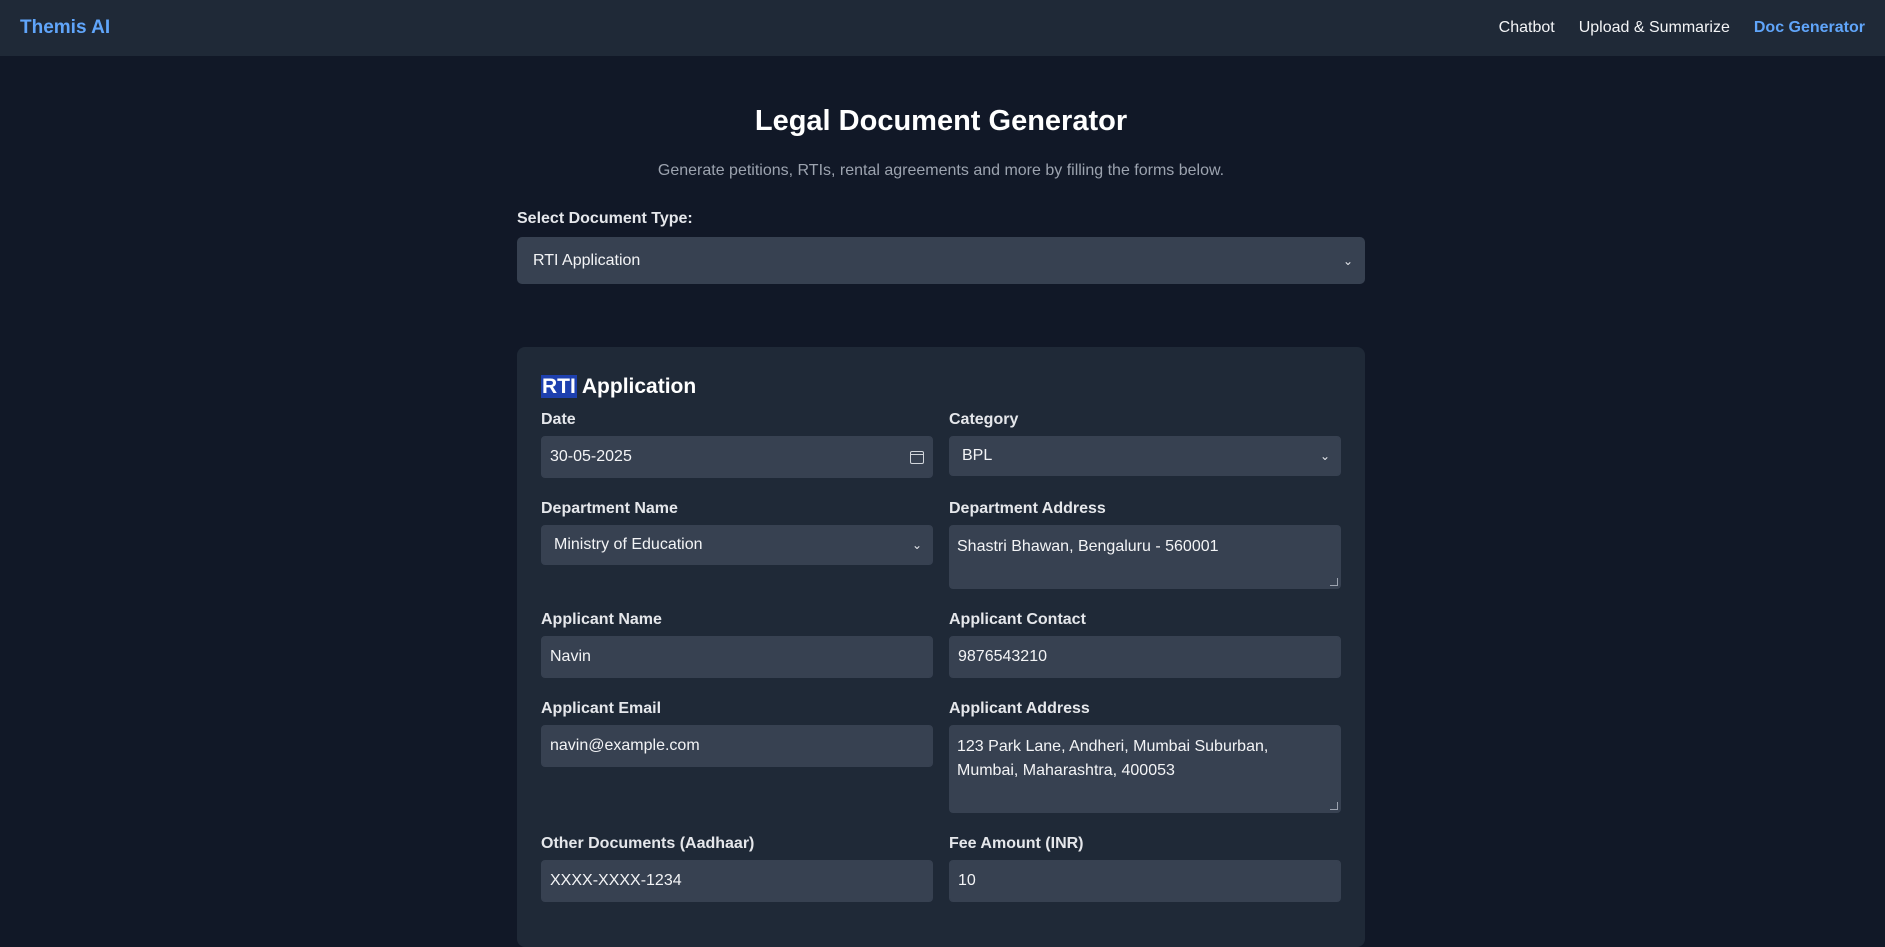 This screenshot has height=947, width=1885. I want to click on fee-amount-value: 10, so click(967, 880).